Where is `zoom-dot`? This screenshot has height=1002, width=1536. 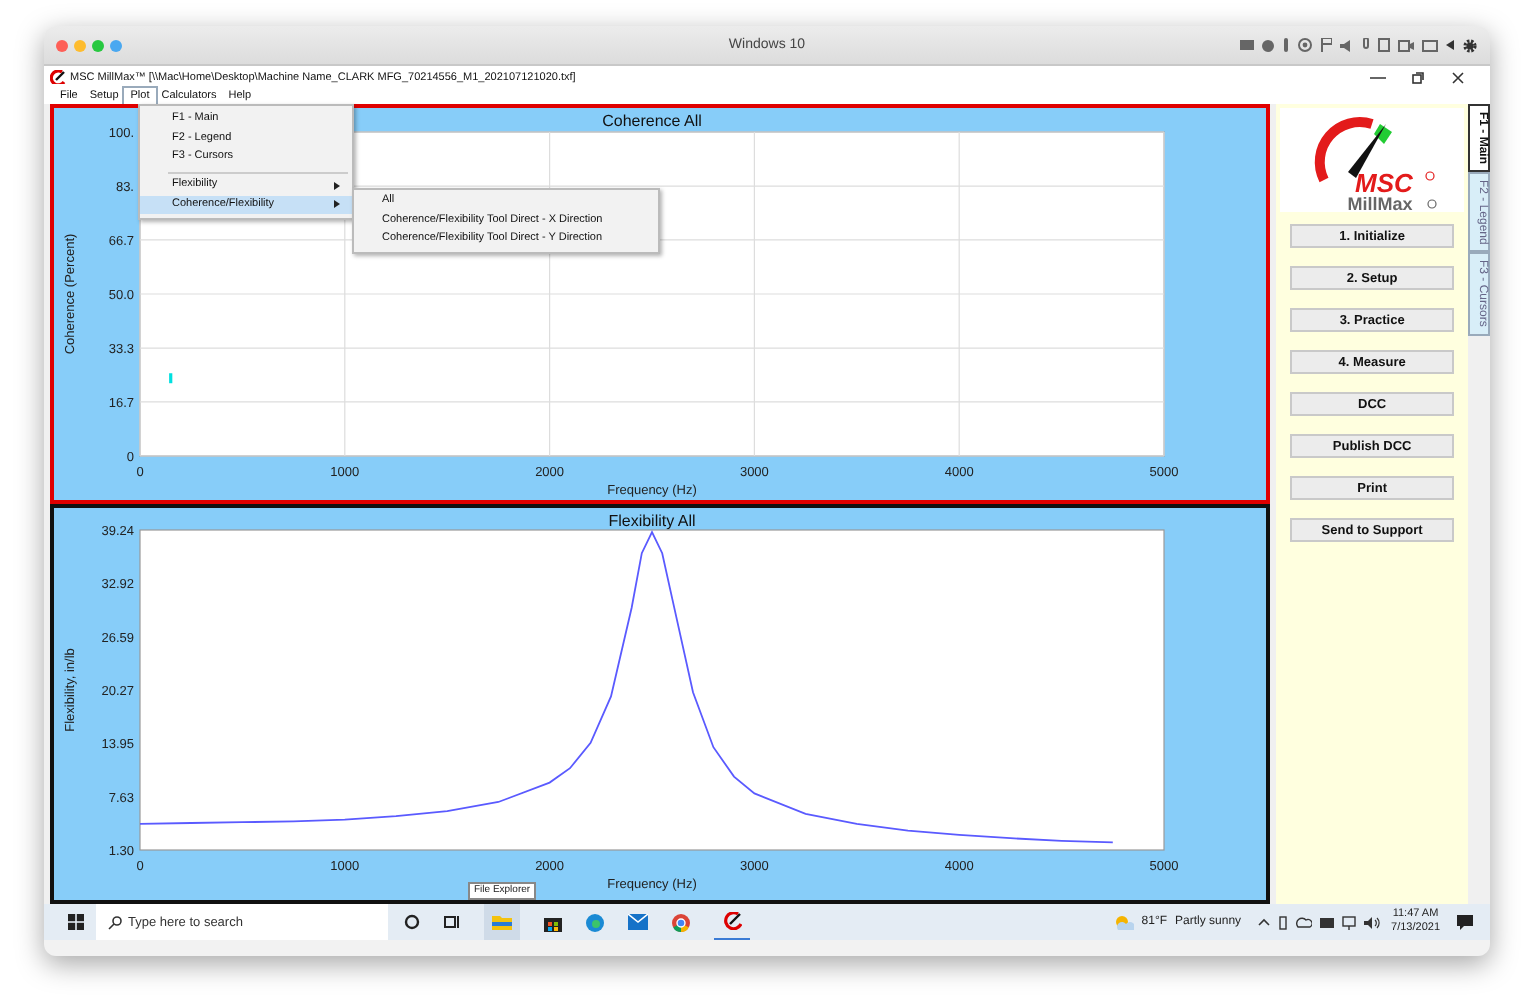
zoom-dot is located at coordinates (98, 45).